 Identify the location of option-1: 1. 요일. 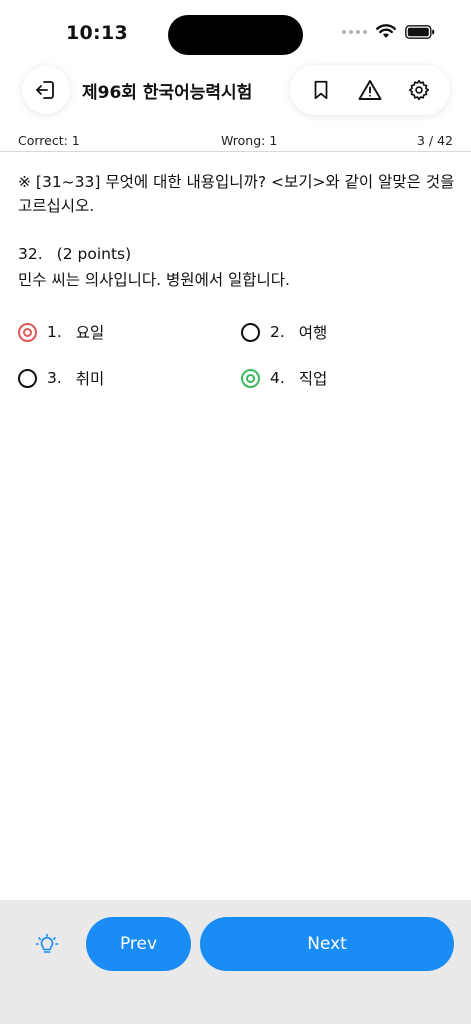
(61, 332).